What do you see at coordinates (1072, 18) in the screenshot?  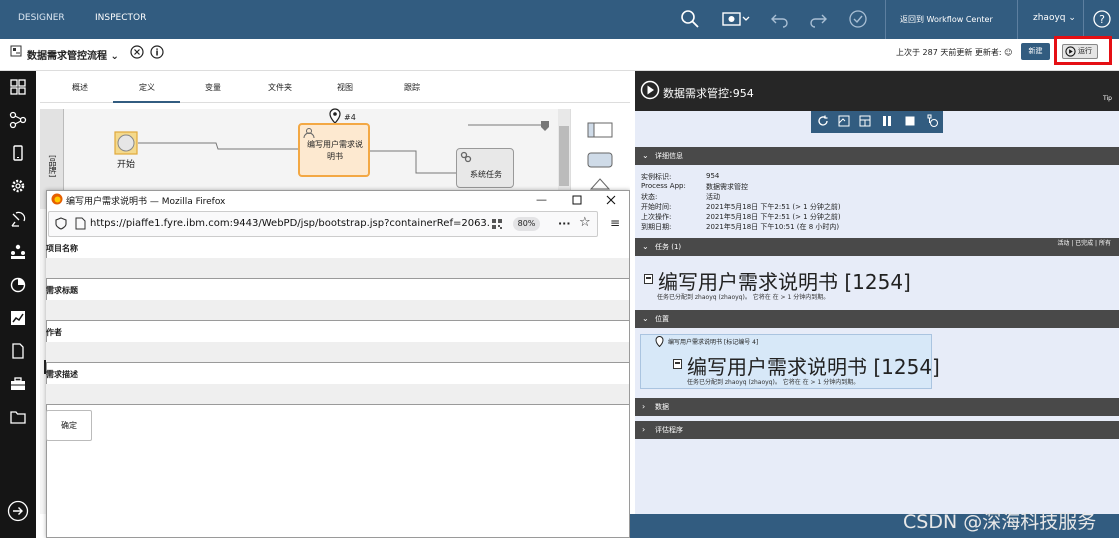 I see `chevron-down-icon: ⌄` at bounding box center [1072, 18].